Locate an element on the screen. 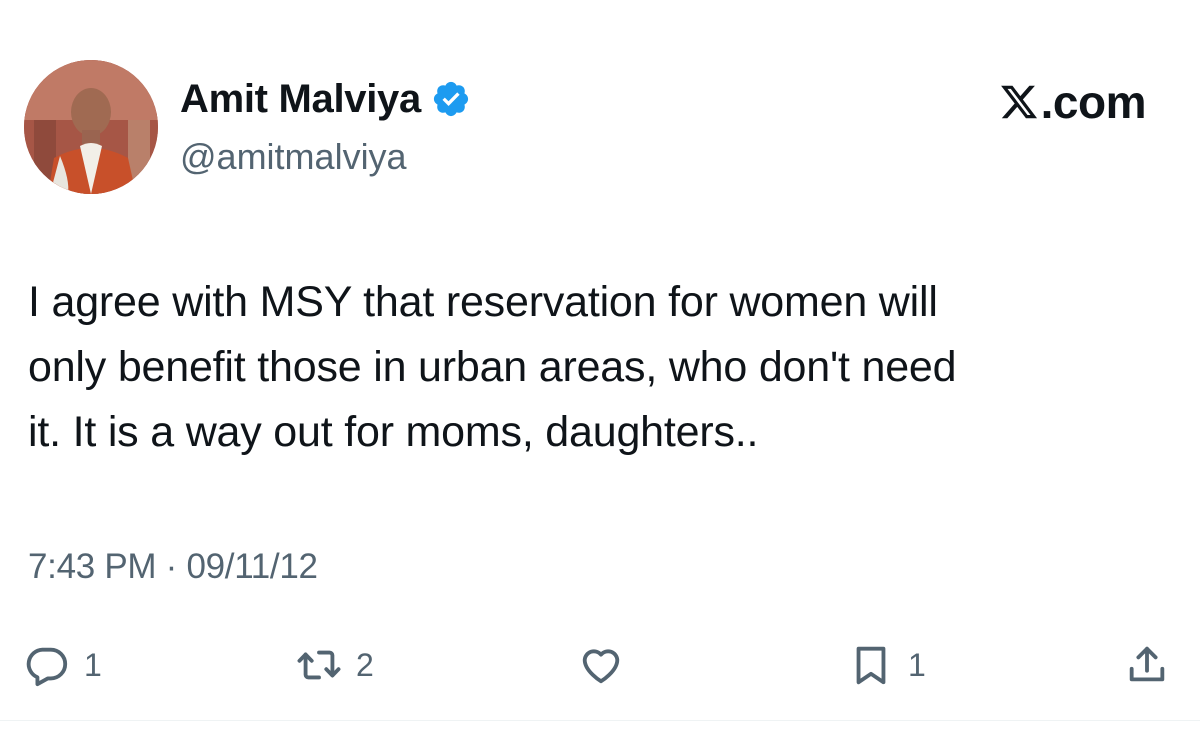 Image resolution: width=1200 pixels, height=742 pixels. avatar is located at coordinates (91, 127).